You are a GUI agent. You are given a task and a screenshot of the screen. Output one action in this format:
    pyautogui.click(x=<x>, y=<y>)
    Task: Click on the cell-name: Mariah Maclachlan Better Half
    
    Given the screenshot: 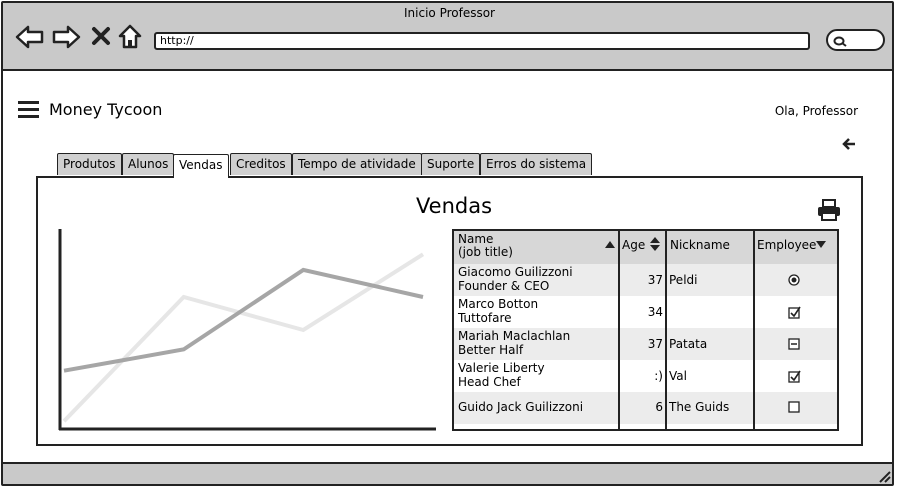 What is the action you would take?
    pyautogui.click(x=538, y=344)
    